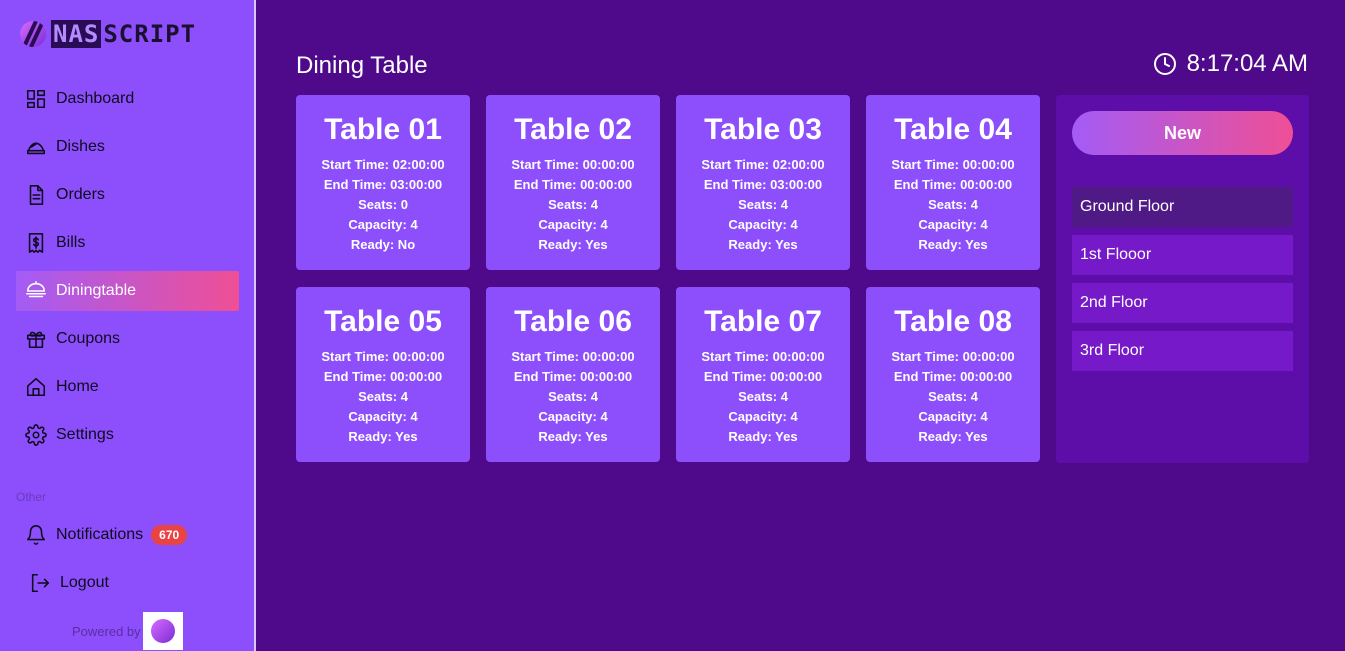  I want to click on table-name: Table 08, so click(953, 321).